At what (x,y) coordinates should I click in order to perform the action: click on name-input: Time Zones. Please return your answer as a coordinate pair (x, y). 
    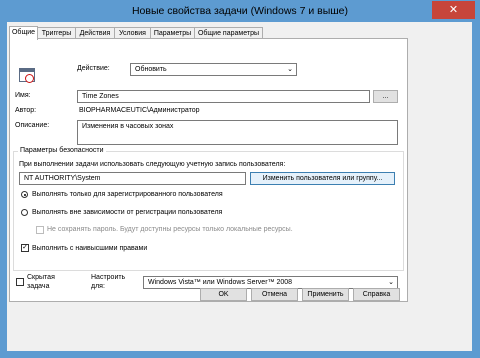
    Looking at the image, I should click on (223, 96).